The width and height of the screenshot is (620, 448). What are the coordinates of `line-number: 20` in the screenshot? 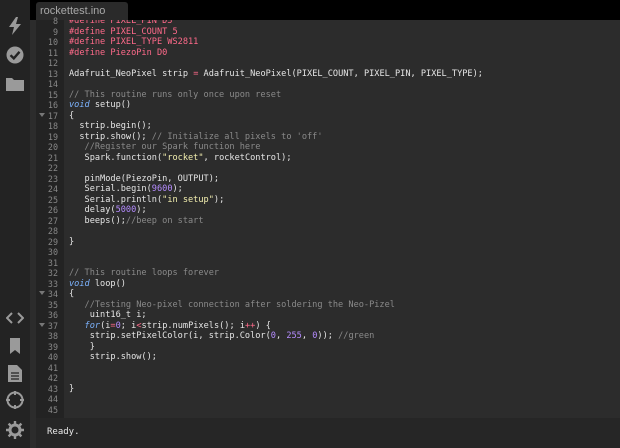 It's located at (52, 147).